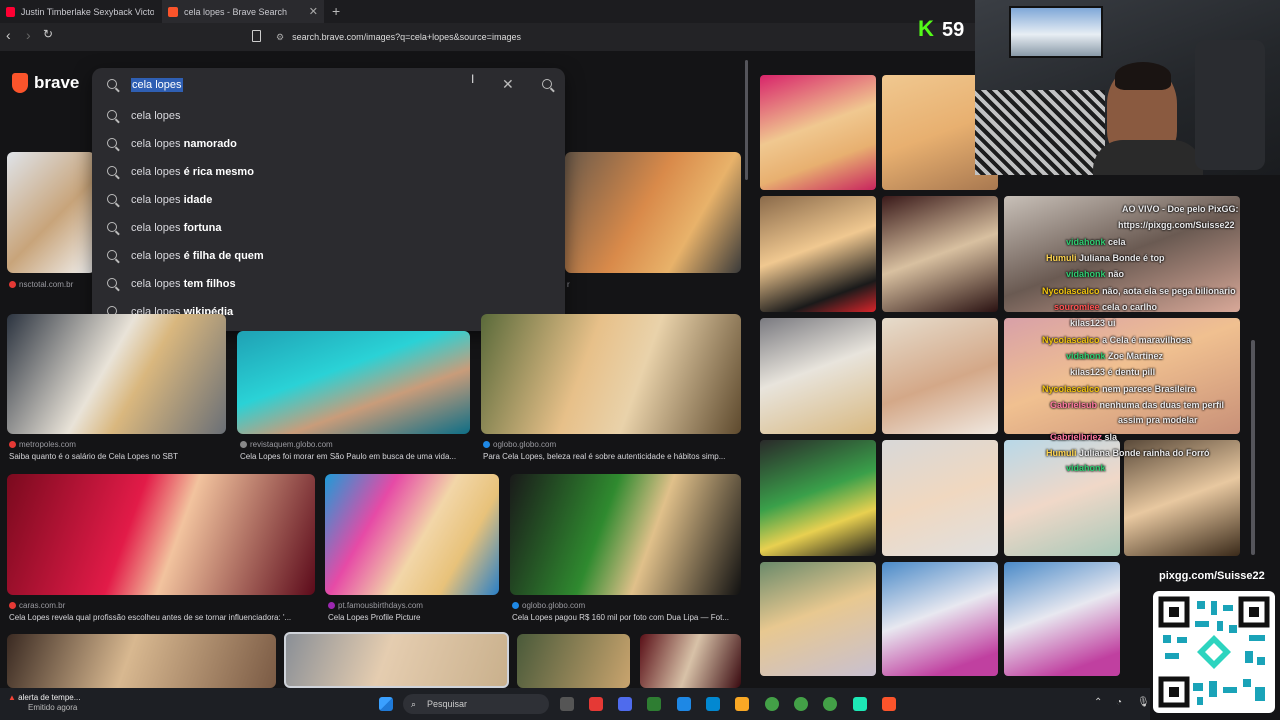  What do you see at coordinates (1095, 274) in the screenshot?
I see `chat-message: vidahonk não` at bounding box center [1095, 274].